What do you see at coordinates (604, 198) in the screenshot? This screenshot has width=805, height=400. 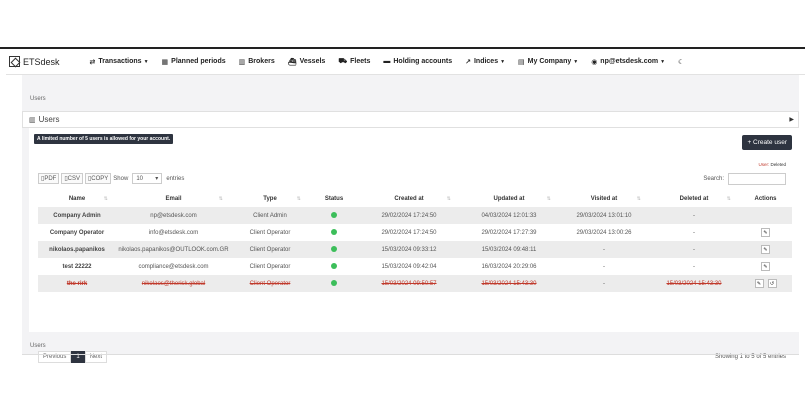 I see `column-header: Visited at ⇅` at bounding box center [604, 198].